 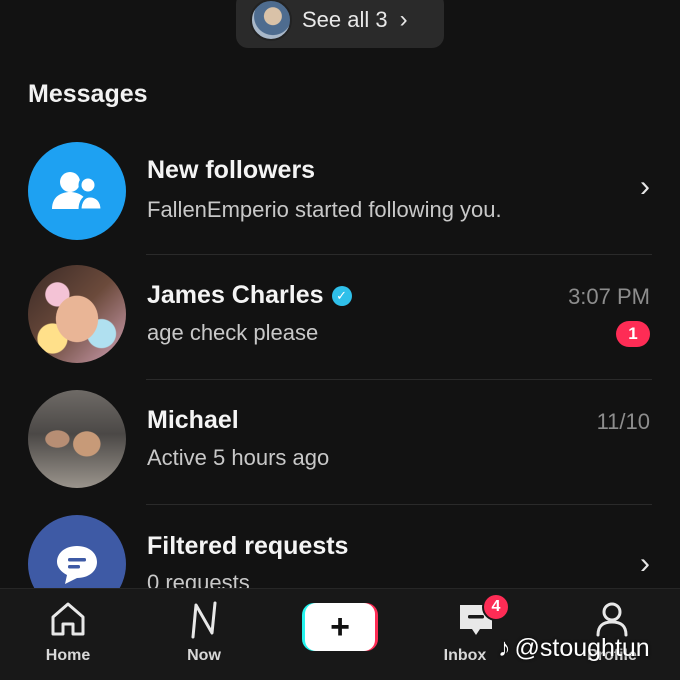 What do you see at coordinates (233, 332) in the screenshot?
I see `conversation-subtitle: age check please` at bounding box center [233, 332].